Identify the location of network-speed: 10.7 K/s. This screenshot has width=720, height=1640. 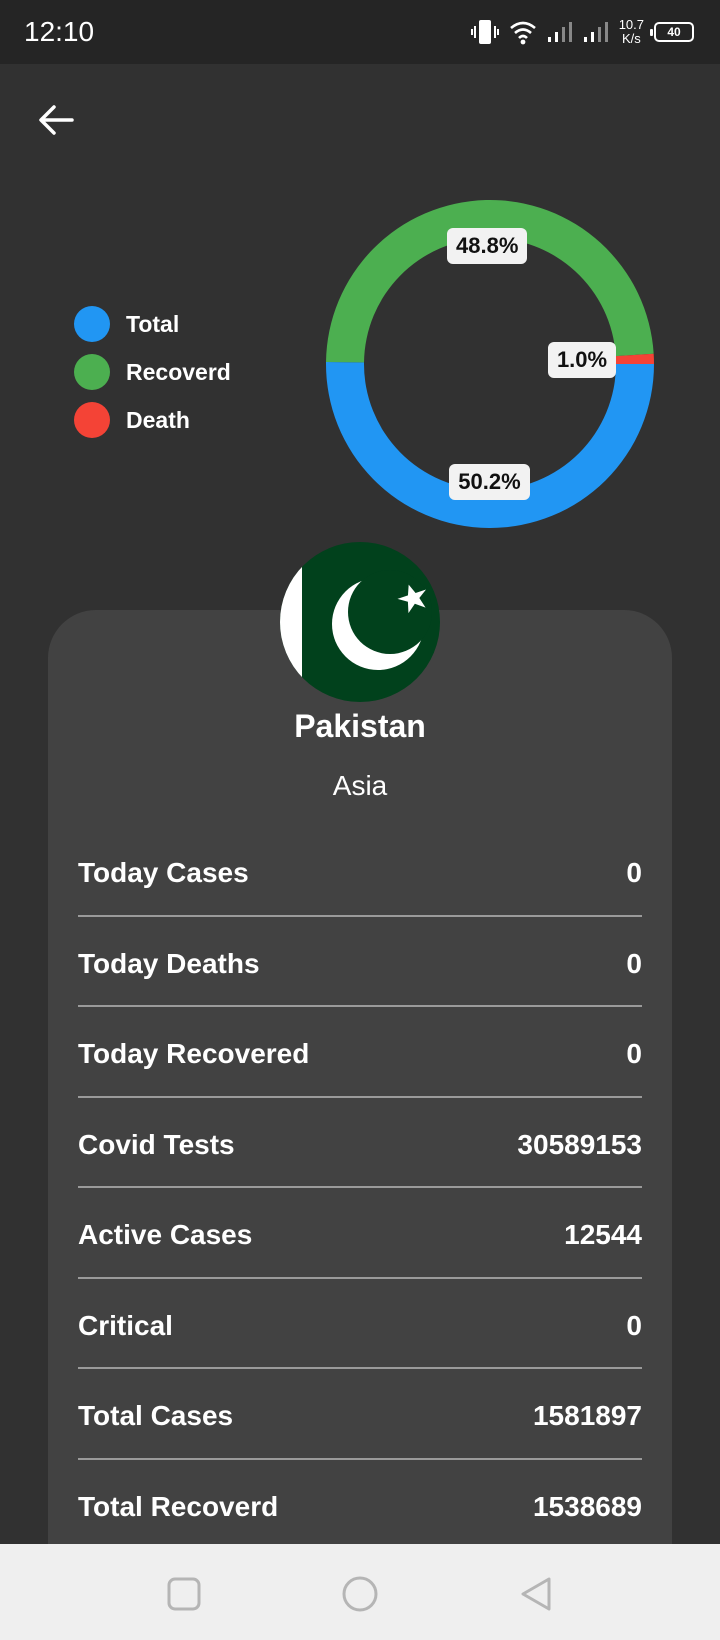
(631, 32).